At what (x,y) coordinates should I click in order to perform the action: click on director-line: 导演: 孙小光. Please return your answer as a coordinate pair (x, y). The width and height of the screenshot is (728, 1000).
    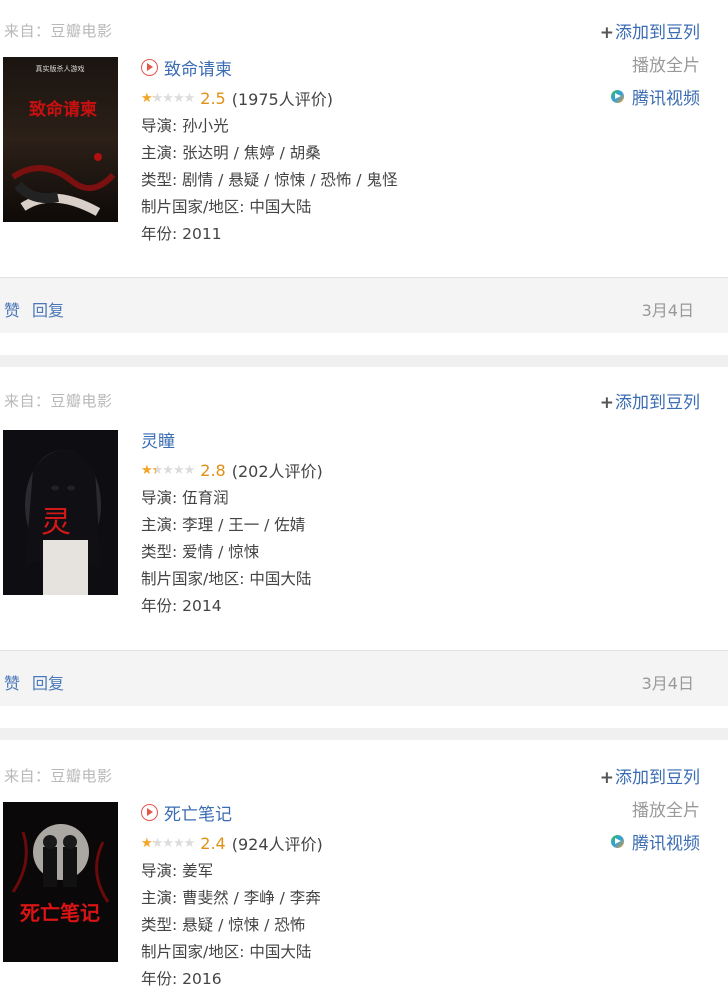
    Looking at the image, I should click on (185, 126).